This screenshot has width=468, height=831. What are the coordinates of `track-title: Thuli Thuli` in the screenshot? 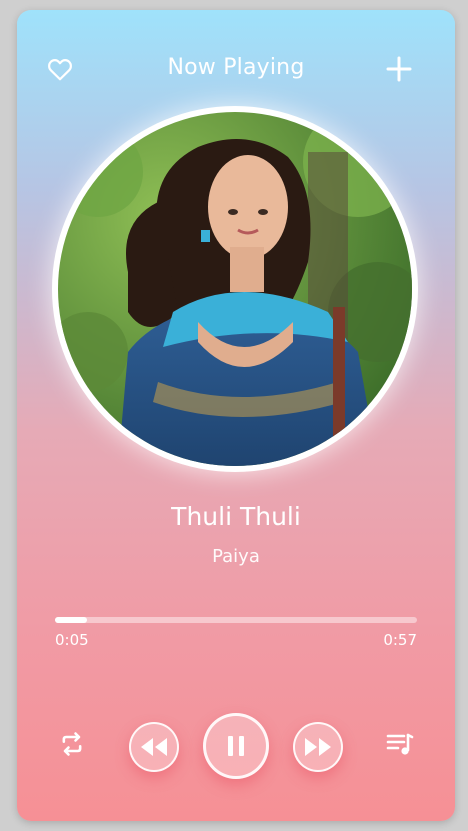 It's located at (236, 516).